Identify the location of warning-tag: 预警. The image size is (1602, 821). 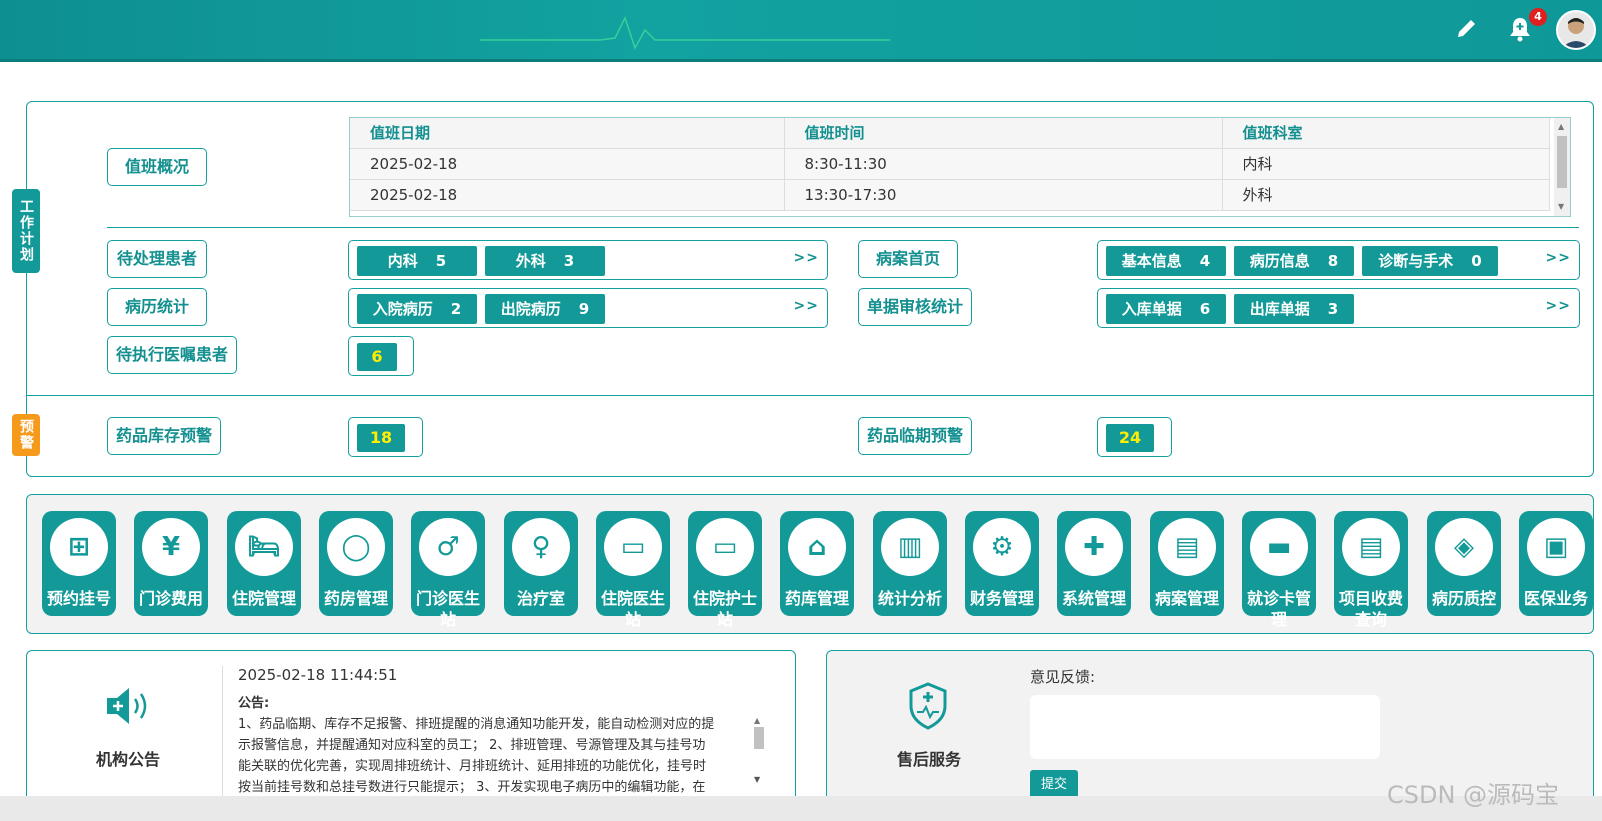
(26, 435).